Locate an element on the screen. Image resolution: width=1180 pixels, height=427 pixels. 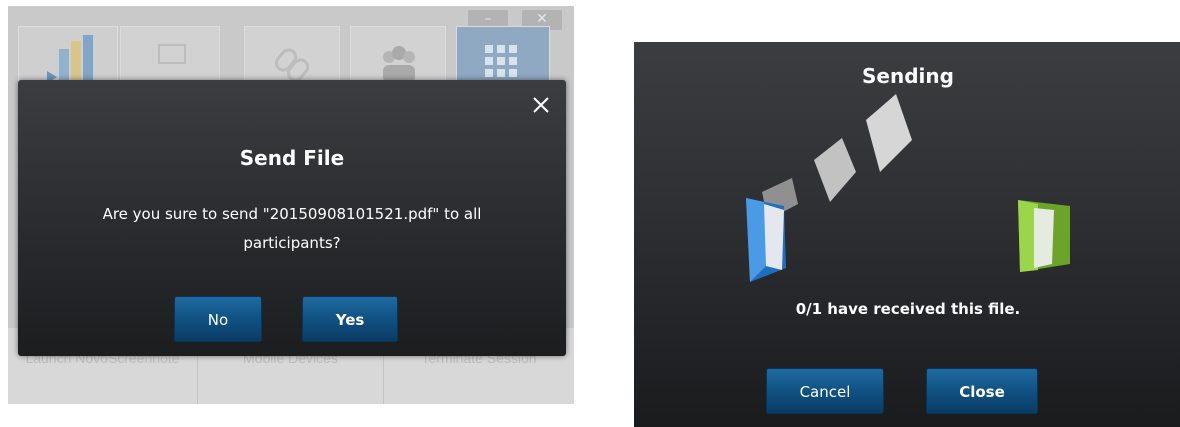
destination-folder-icon is located at coordinates (1044, 236).